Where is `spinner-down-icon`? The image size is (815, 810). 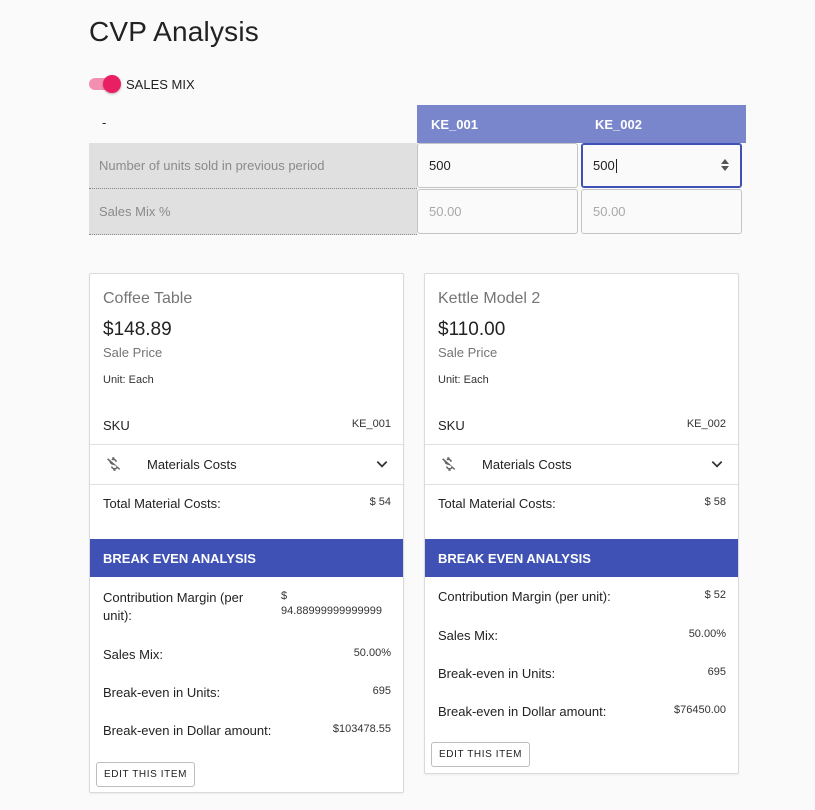 spinner-down-icon is located at coordinates (725, 168).